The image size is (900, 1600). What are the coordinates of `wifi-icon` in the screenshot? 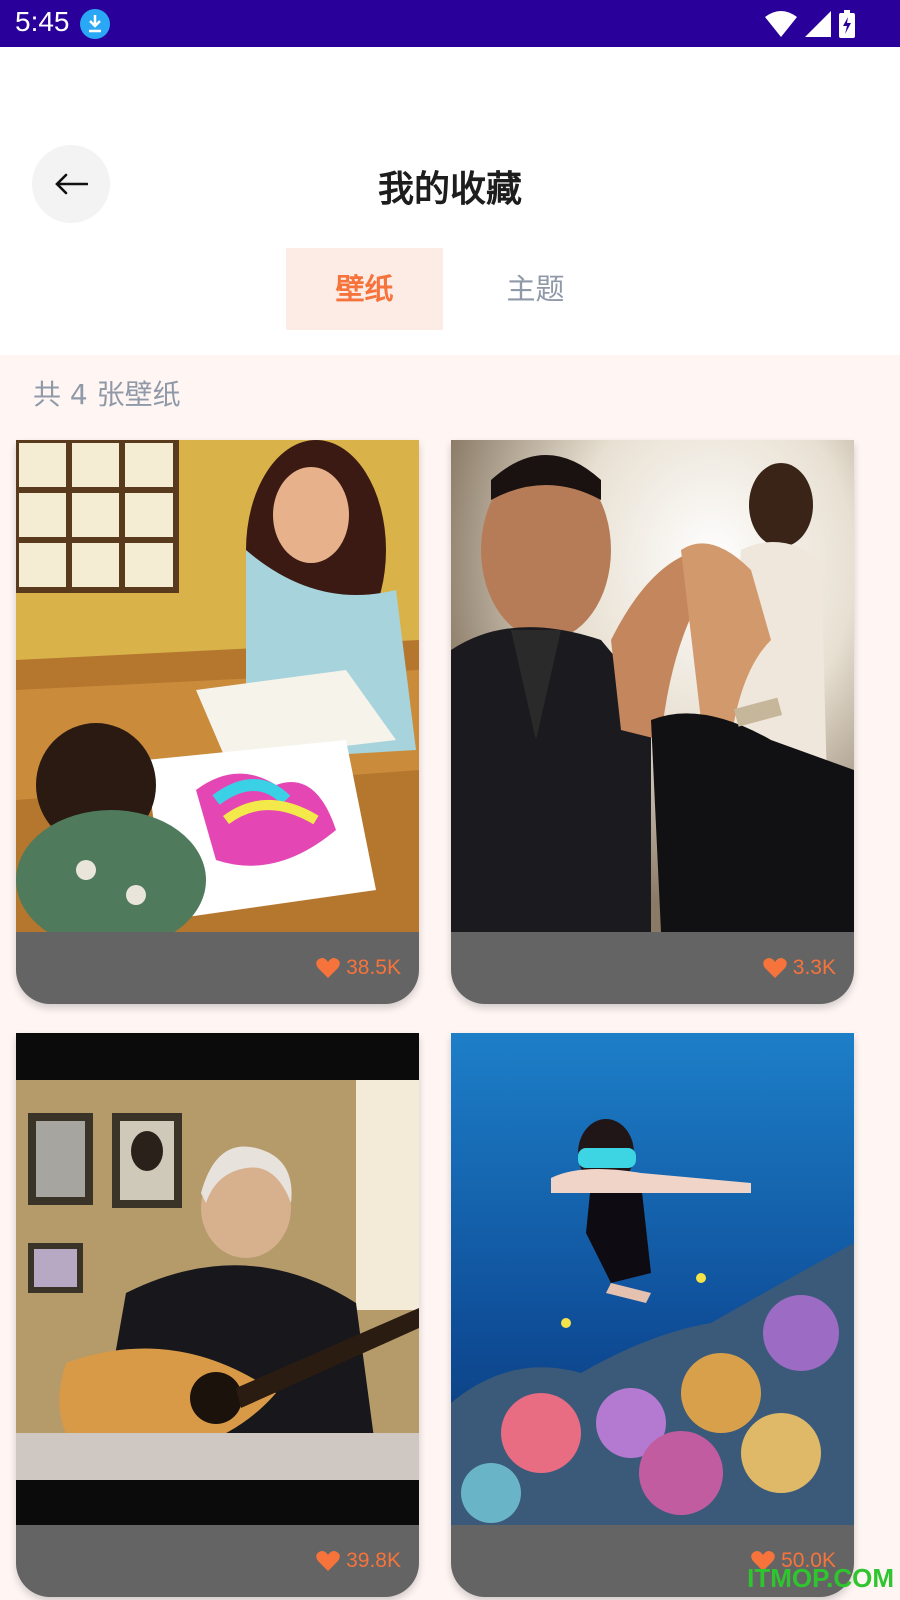 It's located at (781, 24).